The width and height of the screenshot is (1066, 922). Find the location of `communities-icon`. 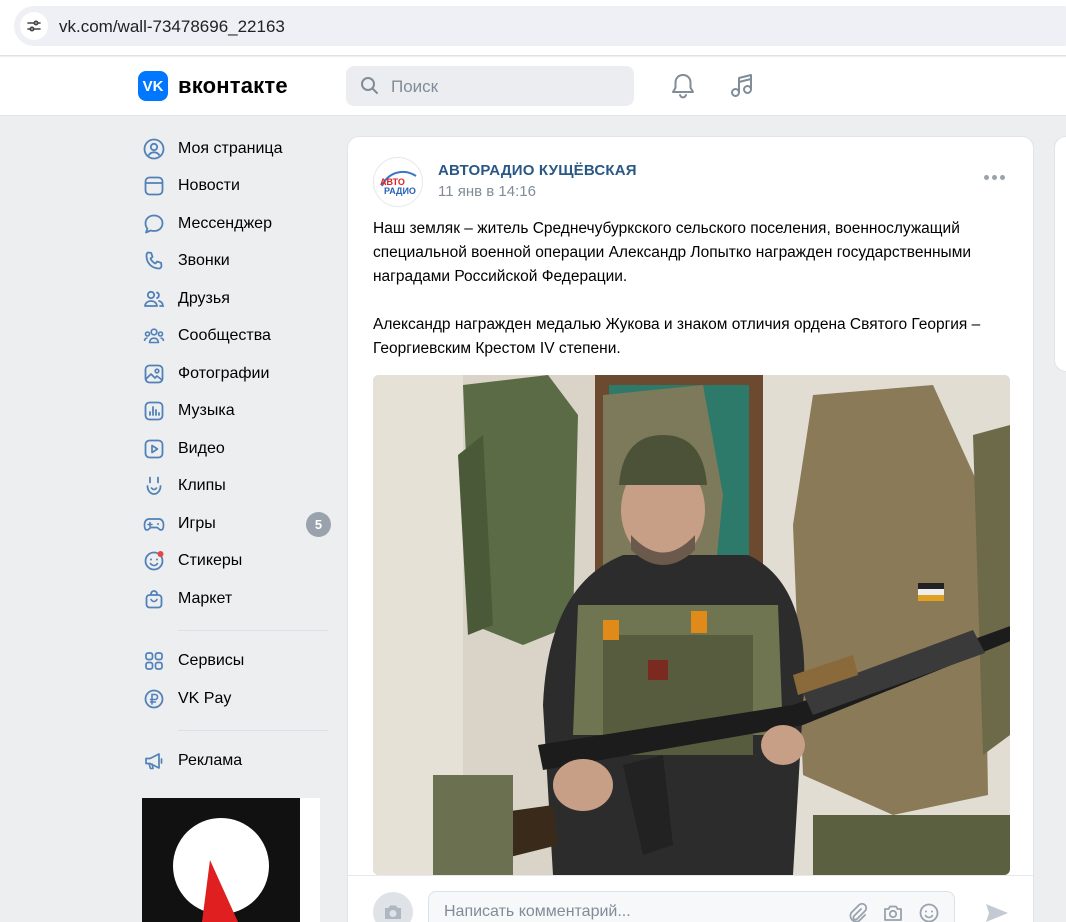

communities-icon is located at coordinates (154, 336).